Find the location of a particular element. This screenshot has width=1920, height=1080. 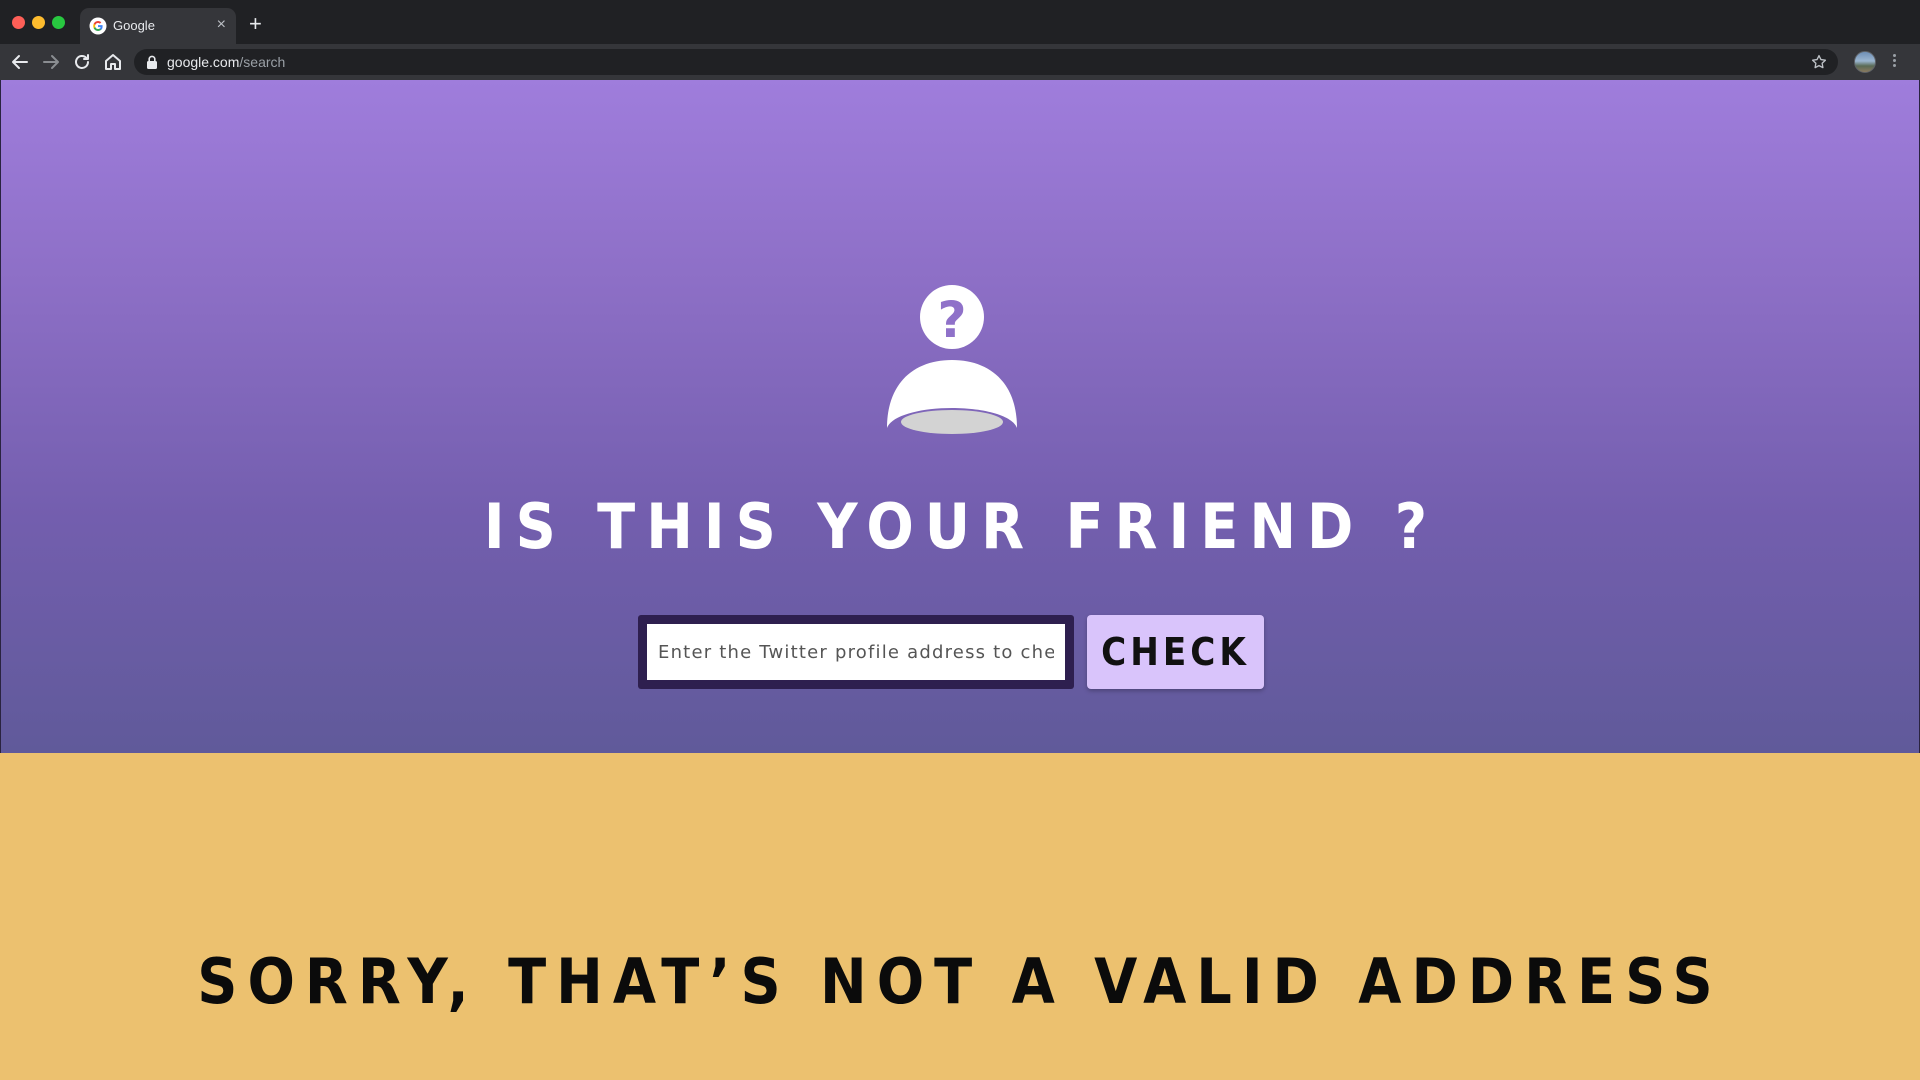

tab-google: Google × is located at coordinates (158, 26).